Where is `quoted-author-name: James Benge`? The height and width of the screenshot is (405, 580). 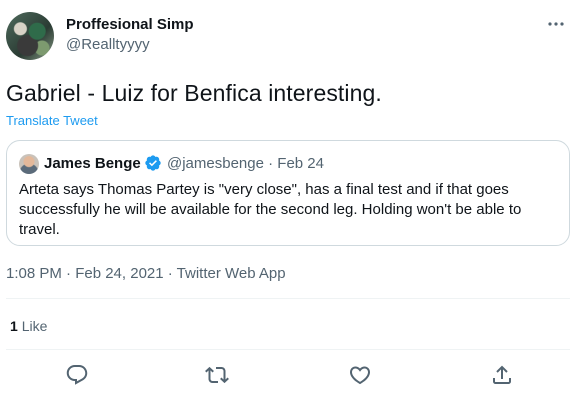
quoted-author-name: James Benge is located at coordinates (92, 163).